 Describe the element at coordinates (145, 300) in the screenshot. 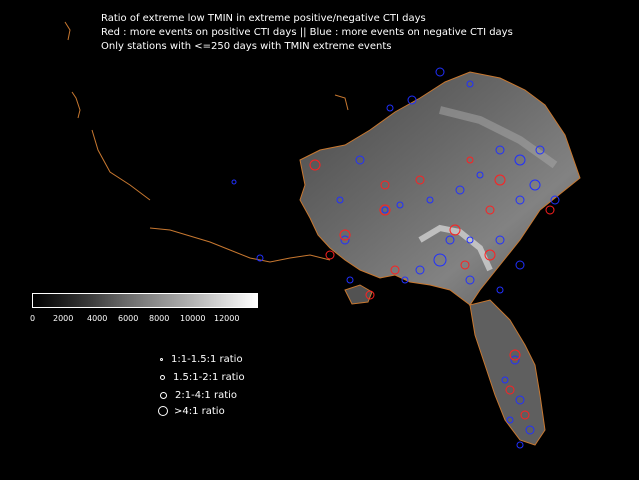

I see `elevation-colorbar` at that location.